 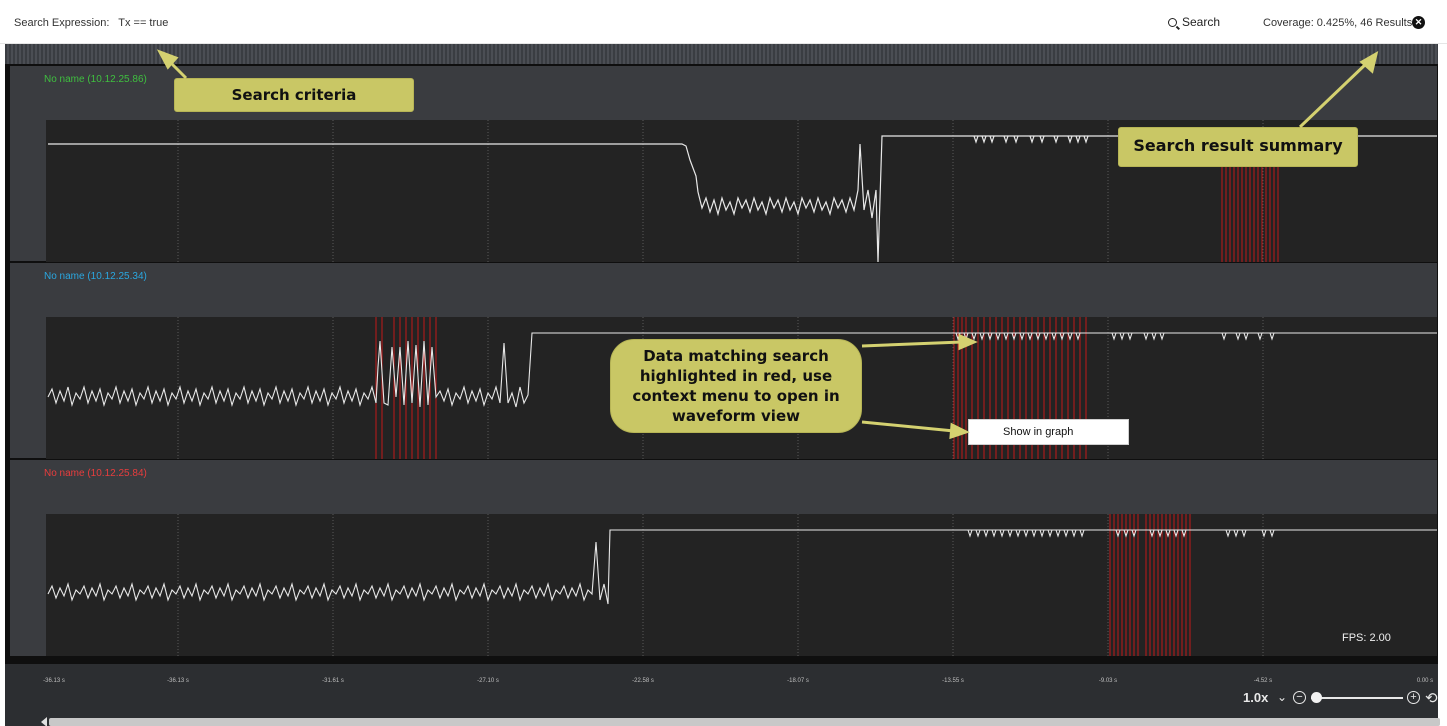 I want to click on chevron-down-icon: ⌄, so click(x=1282, y=697).